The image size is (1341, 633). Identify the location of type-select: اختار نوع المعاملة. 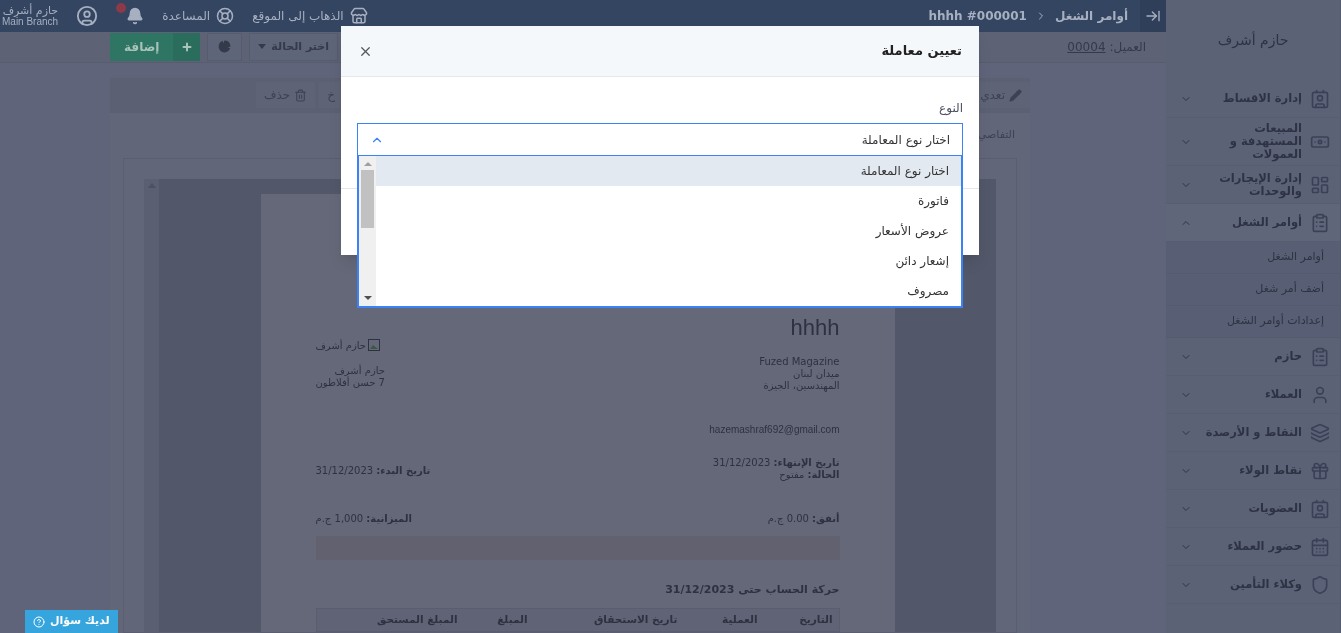
(660, 139).